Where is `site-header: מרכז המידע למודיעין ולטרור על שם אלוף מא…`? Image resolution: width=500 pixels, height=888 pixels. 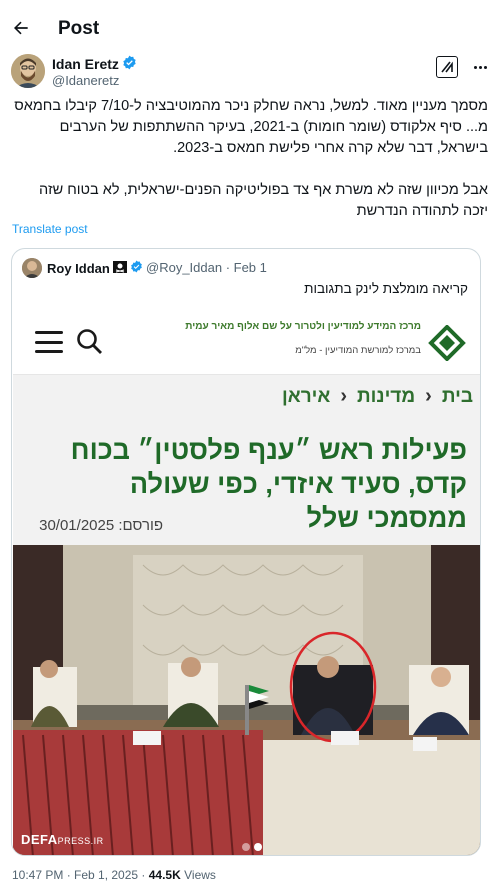 site-header: מרכז המידע למודיעין ולטרור על שם אלוף מא… is located at coordinates (246, 342).